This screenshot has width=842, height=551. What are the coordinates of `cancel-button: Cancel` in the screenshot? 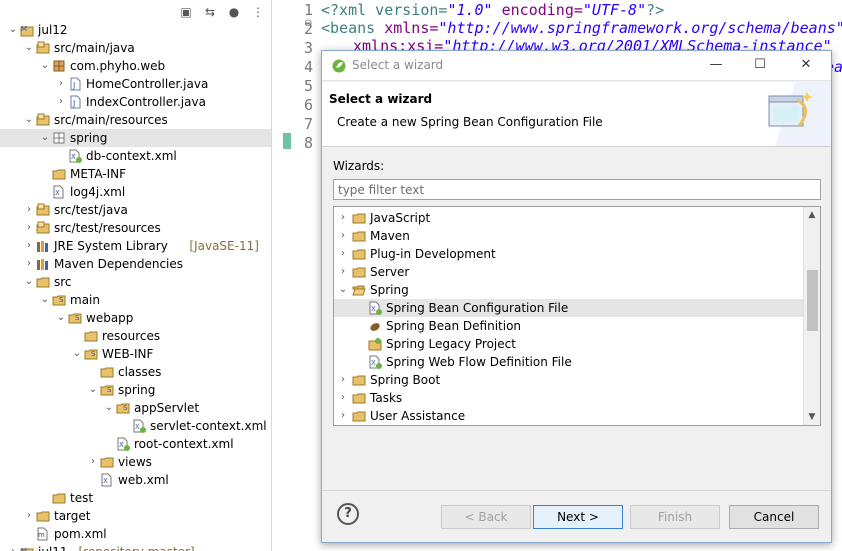 It's located at (774, 517).